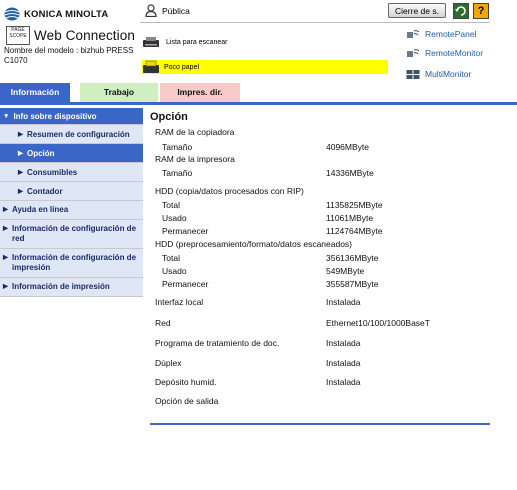 The height and width of the screenshot is (490, 517). What do you see at coordinates (71, 153) in the screenshot?
I see `sidebar-item-option: ▶ Opción` at bounding box center [71, 153].